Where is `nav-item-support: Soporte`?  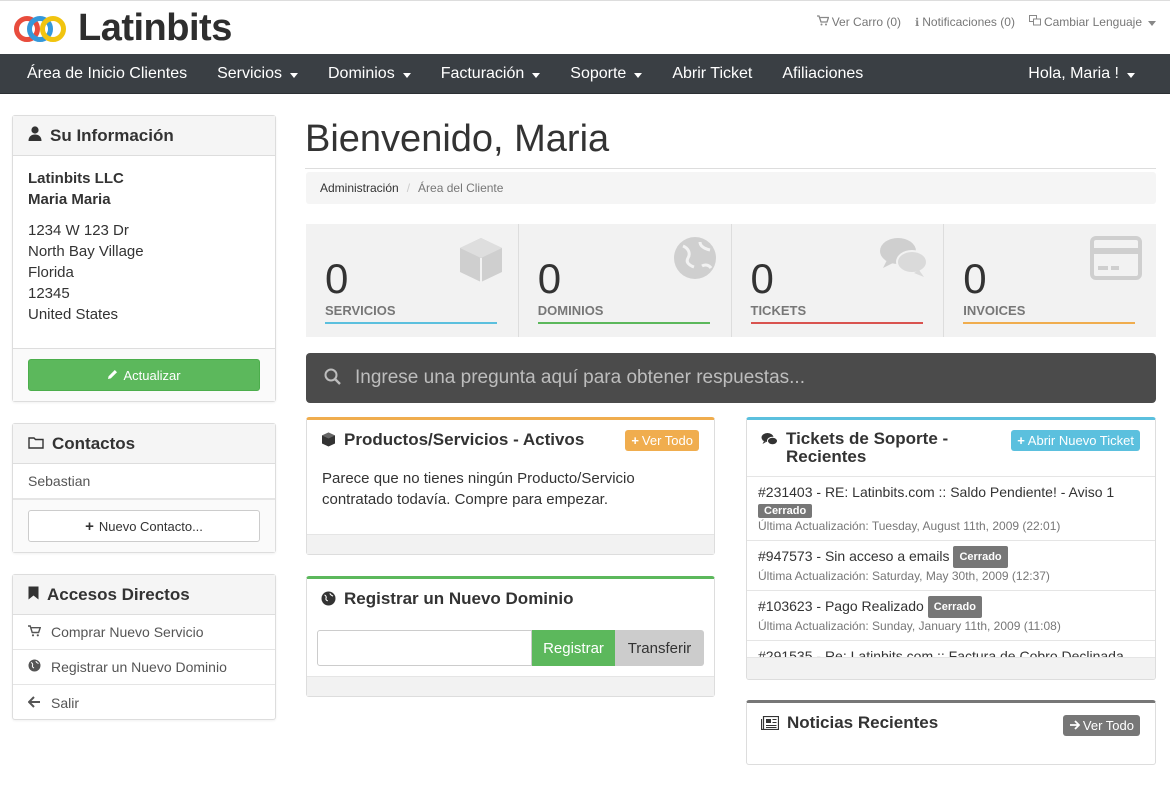
nav-item-support: Soporte is located at coordinates (606, 74).